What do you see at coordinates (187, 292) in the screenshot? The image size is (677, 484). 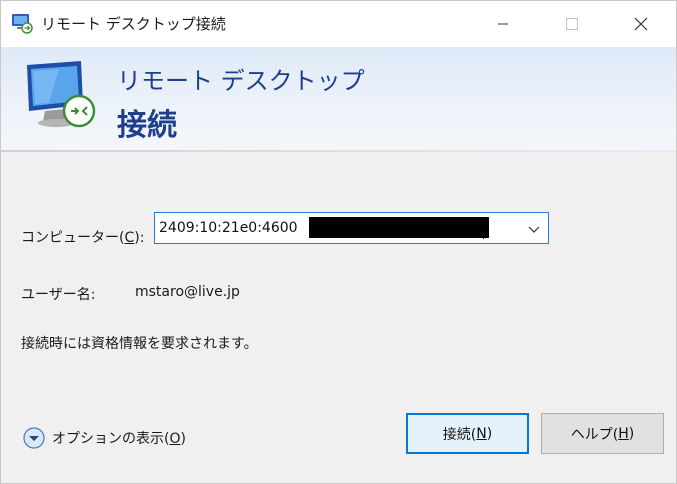 I see `username-value: mstaro@live.jp` at bounding box center [187, 292].